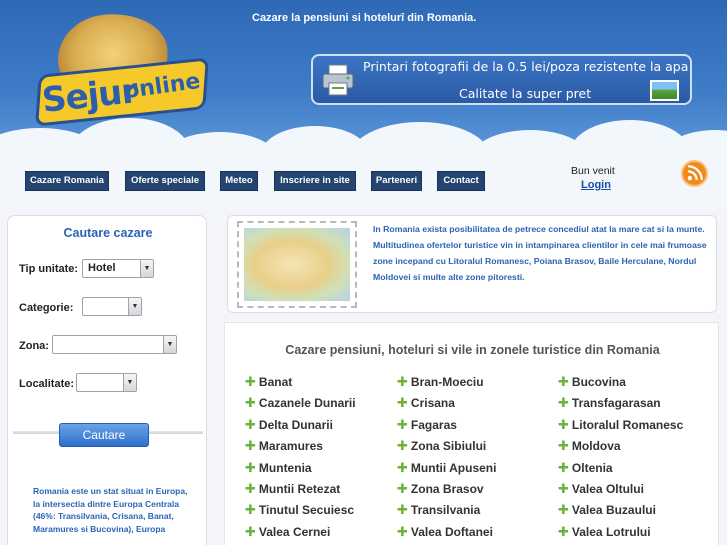  Describe the element at coordinates (47, 384) in the screenshot. I see `localitate-label: Localitate:` at that location.